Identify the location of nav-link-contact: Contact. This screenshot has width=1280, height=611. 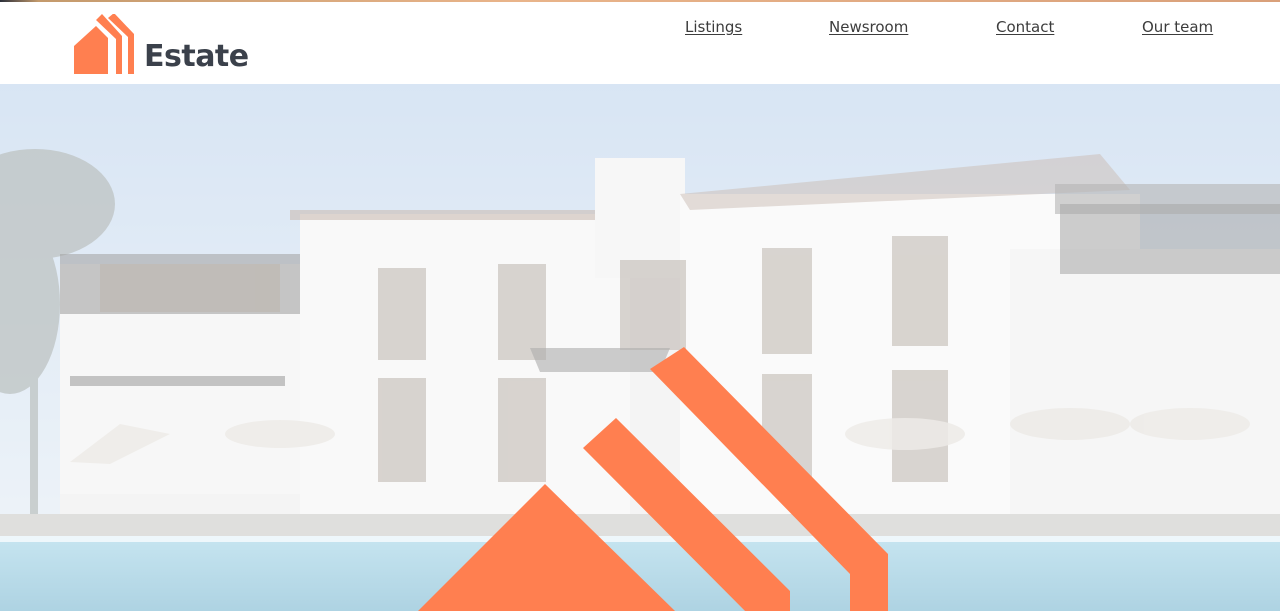
(1025, 27).